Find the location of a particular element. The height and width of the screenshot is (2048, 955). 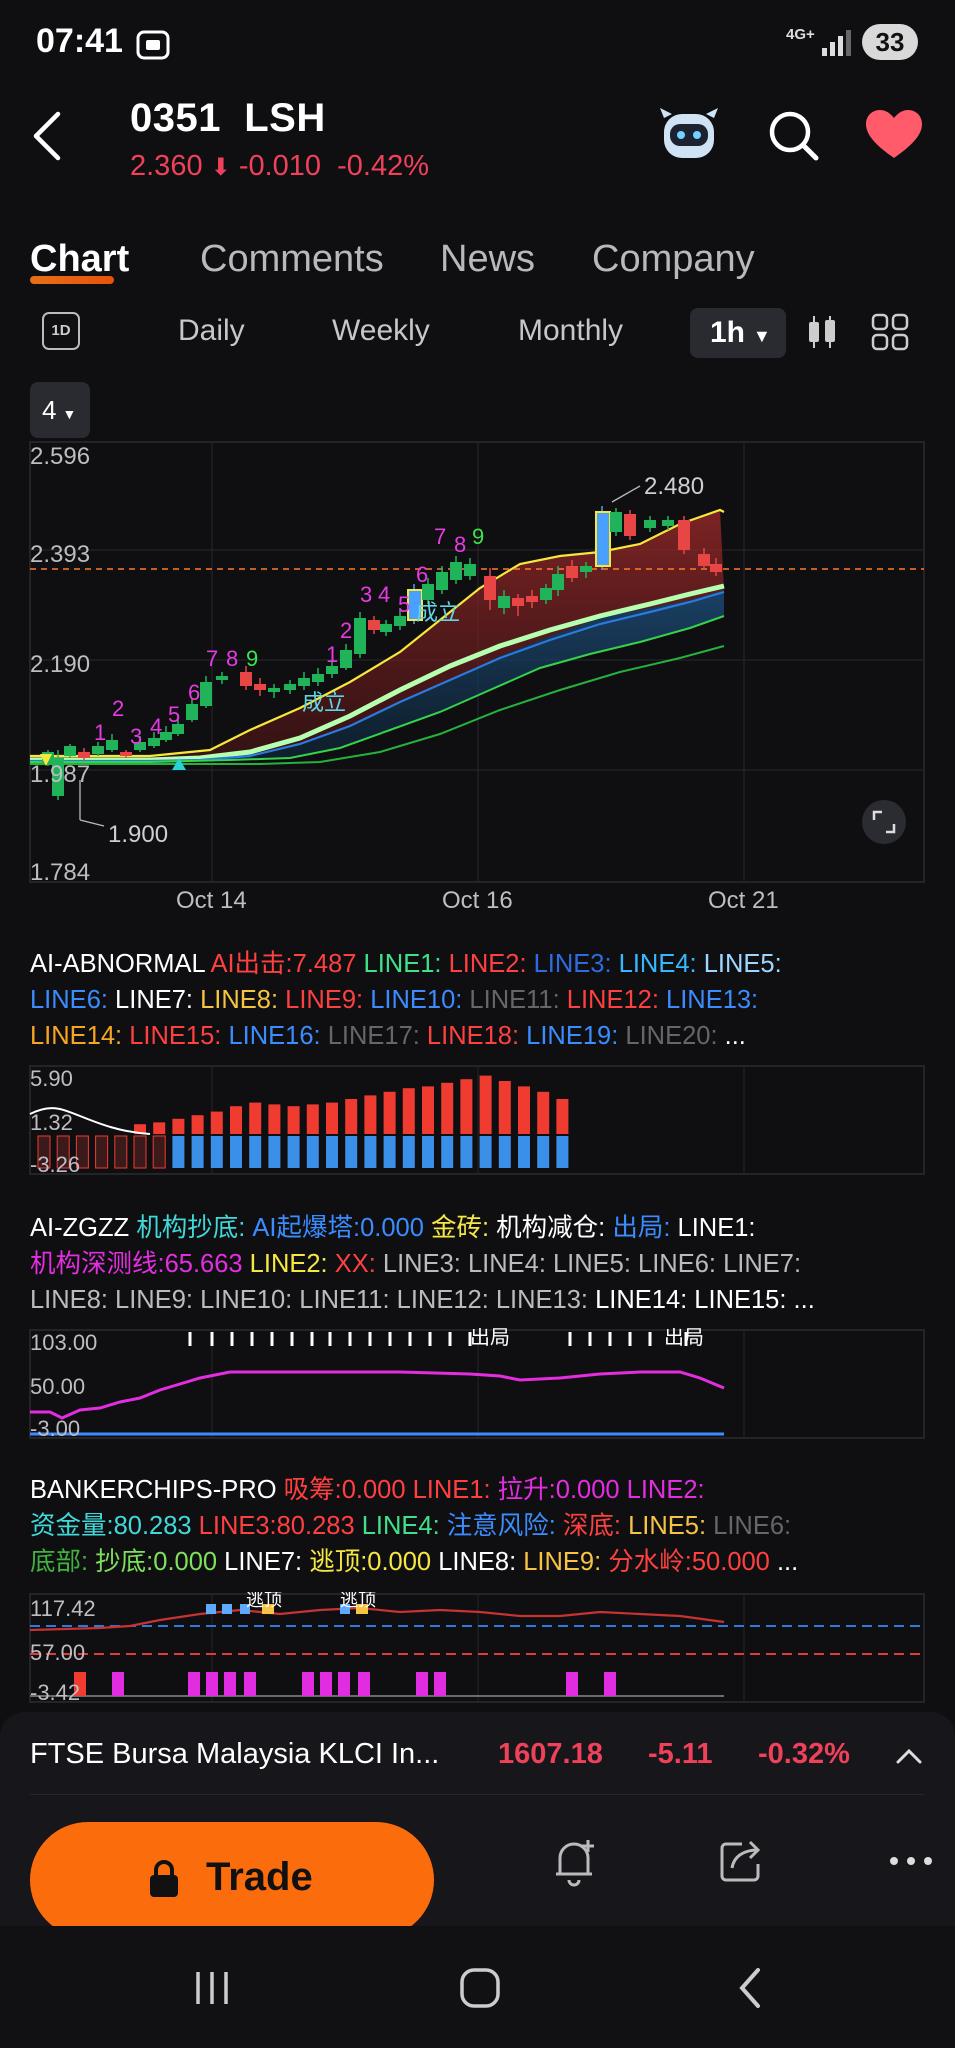

period-daily: Daily is located at coordinates (211, 331).